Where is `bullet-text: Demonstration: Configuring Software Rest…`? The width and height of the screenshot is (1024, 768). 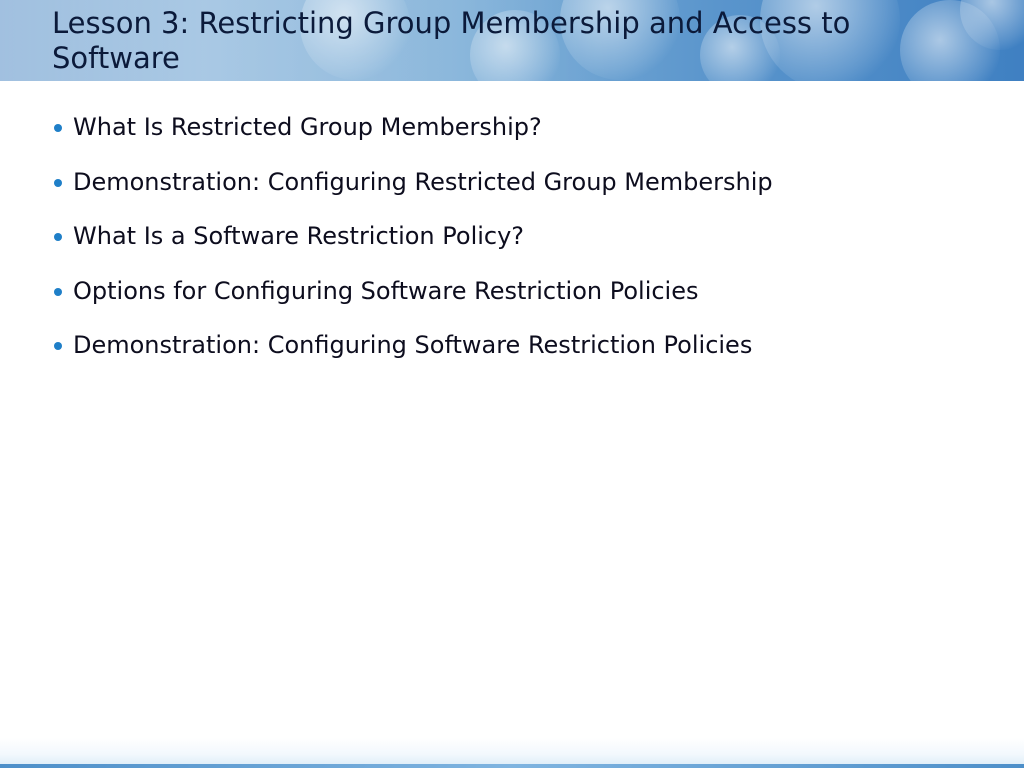 bullet-text: Demonstration: Configuring Software Rest… is located at coordinates (413, 345).